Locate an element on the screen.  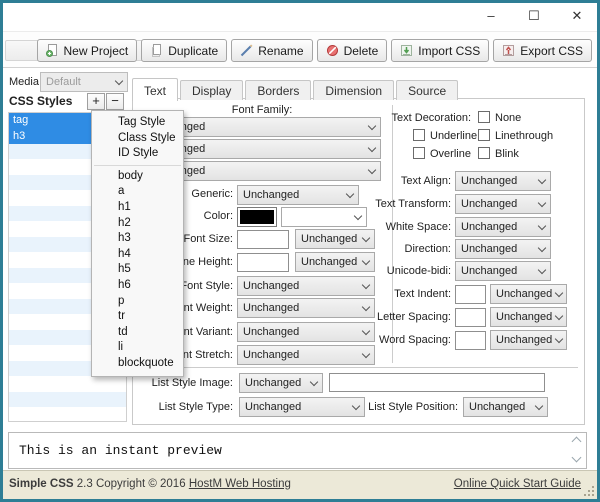
new-project-button: New Project is located at coordinates (87, 50).